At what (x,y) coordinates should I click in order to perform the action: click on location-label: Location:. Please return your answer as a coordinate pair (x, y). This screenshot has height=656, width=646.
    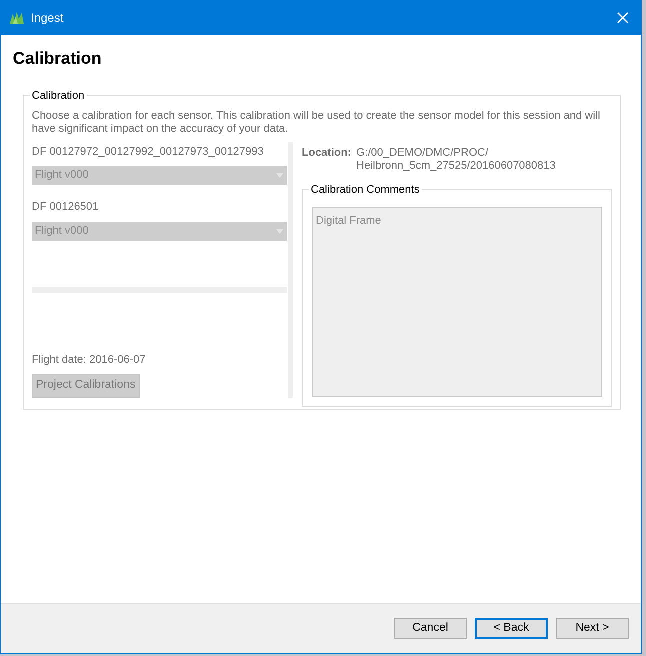
    Looking at the image, I should click on (327, 153).